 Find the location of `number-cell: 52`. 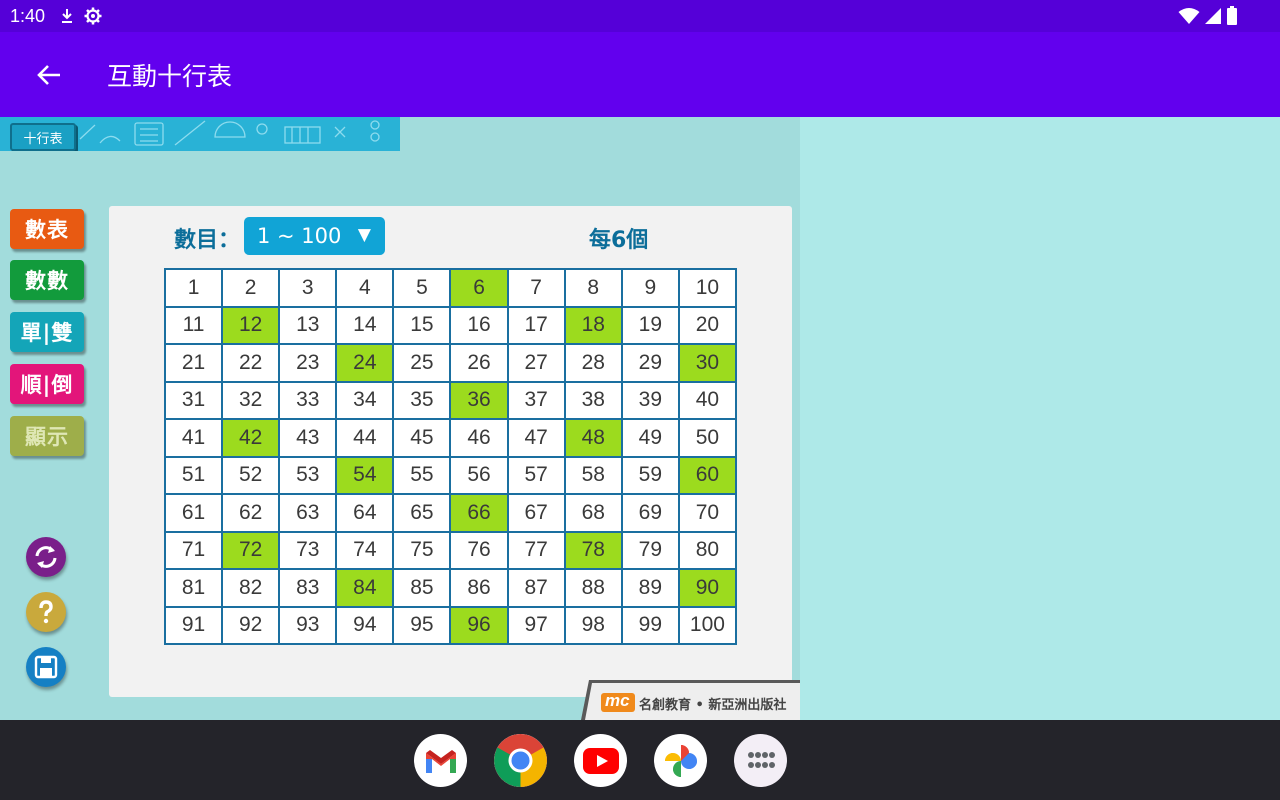

number-cell: 52 is located at coordinates (251, 475).